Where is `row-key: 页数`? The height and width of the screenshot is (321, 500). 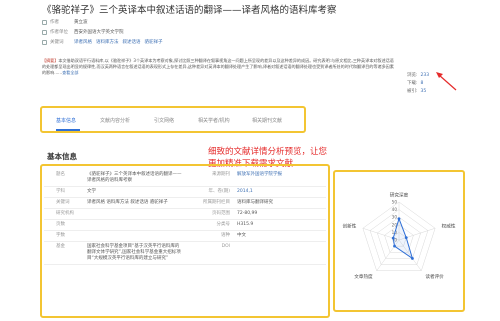 row-key: 页数 is located at coordinates (60, 224).